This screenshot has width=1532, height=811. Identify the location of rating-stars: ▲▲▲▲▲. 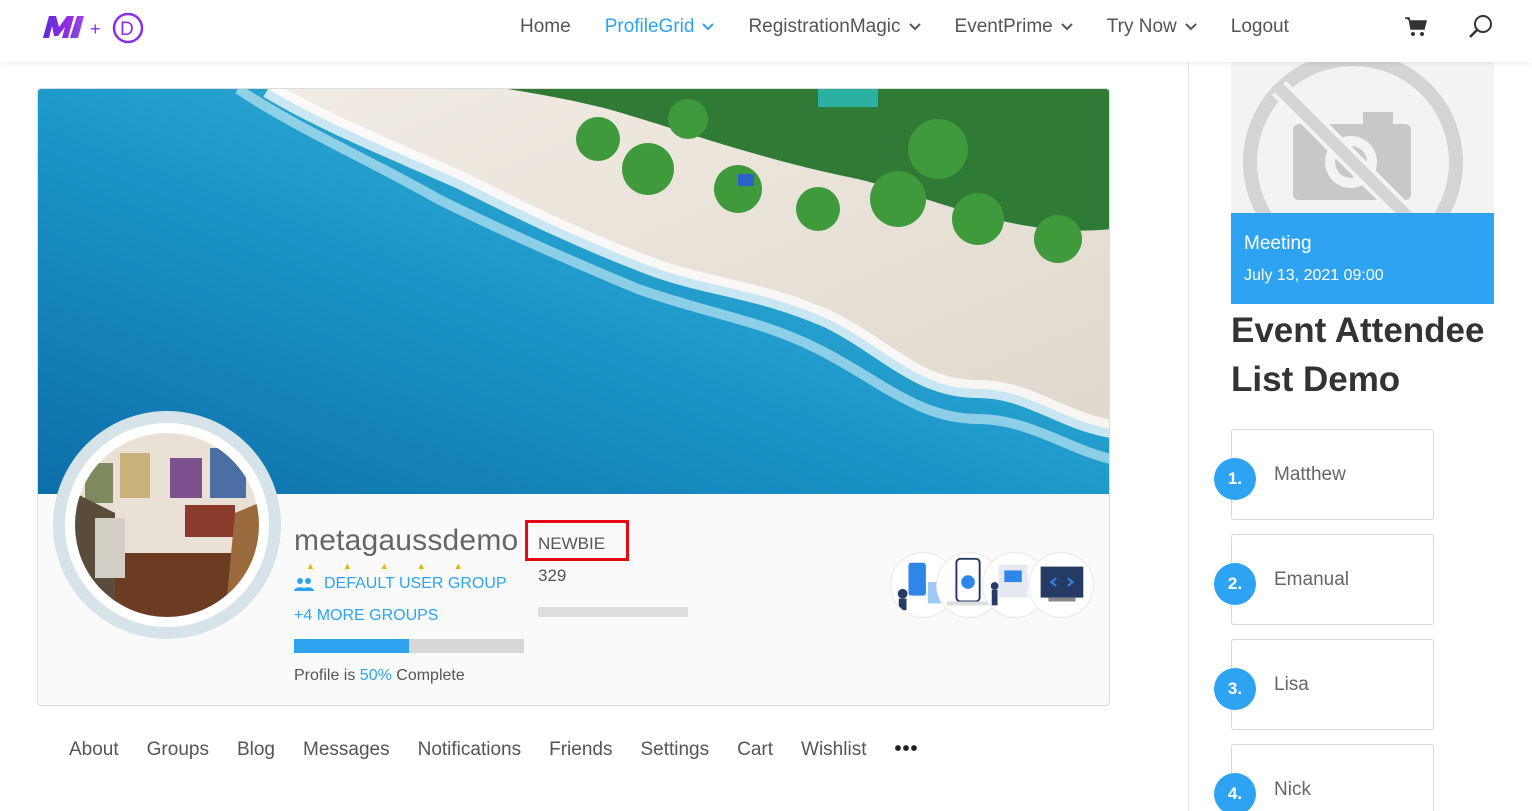
(398, 566).